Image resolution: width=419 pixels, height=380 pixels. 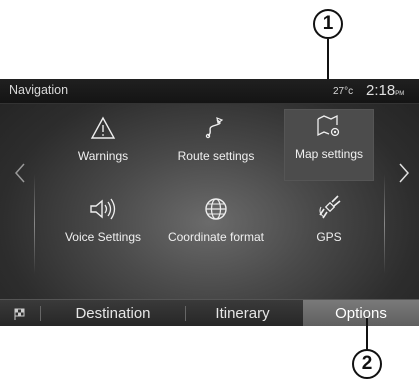 What do you see at coordinates (103, 237) in the screenshot?
I see `tile-voice-settings-label: Voice Settings` at bounding box center [103, 237].